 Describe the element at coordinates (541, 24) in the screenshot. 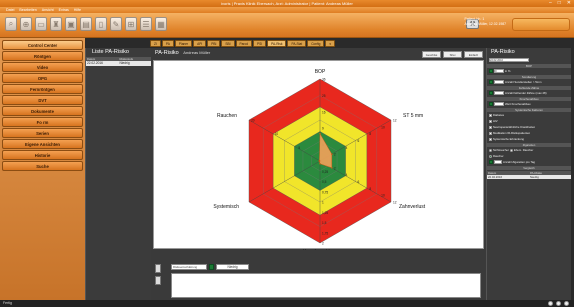

I see `patient-search-box` at that location.